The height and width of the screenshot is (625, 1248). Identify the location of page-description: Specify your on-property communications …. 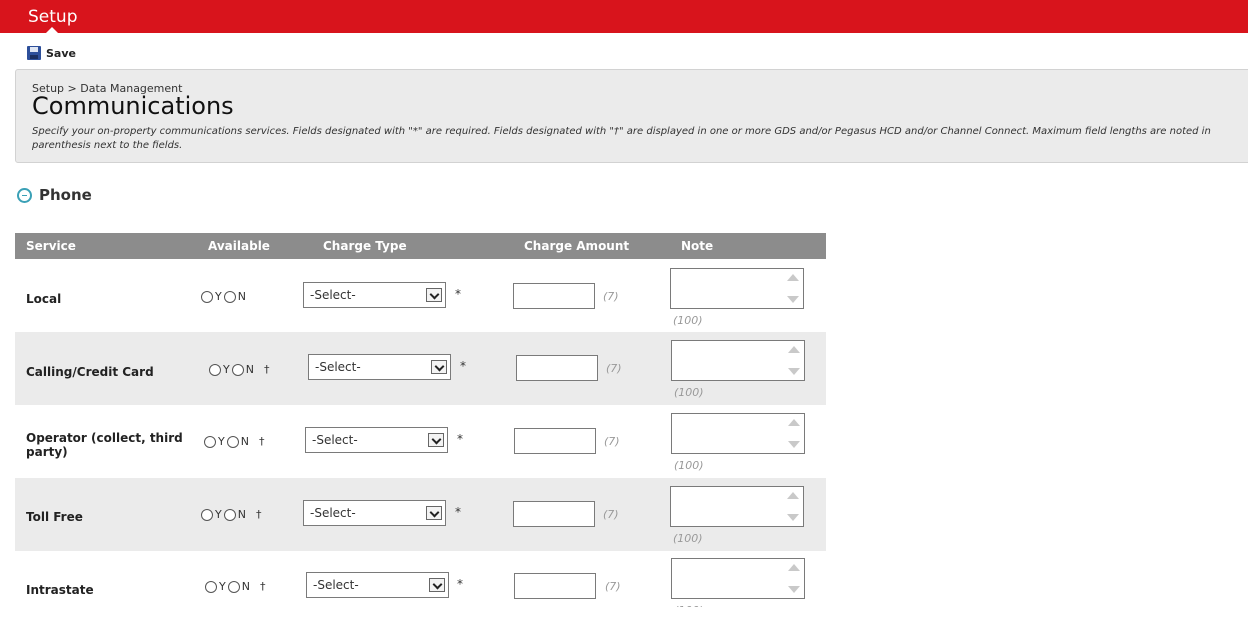
(621, 138).